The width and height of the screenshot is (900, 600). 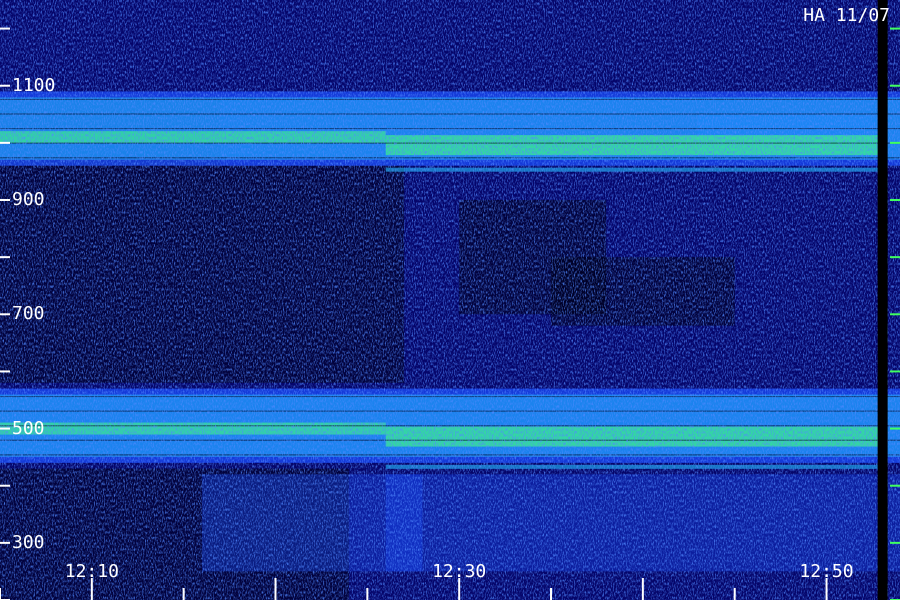 I want to click on x-tick-label: 12:50, so click(x=826, y=571).